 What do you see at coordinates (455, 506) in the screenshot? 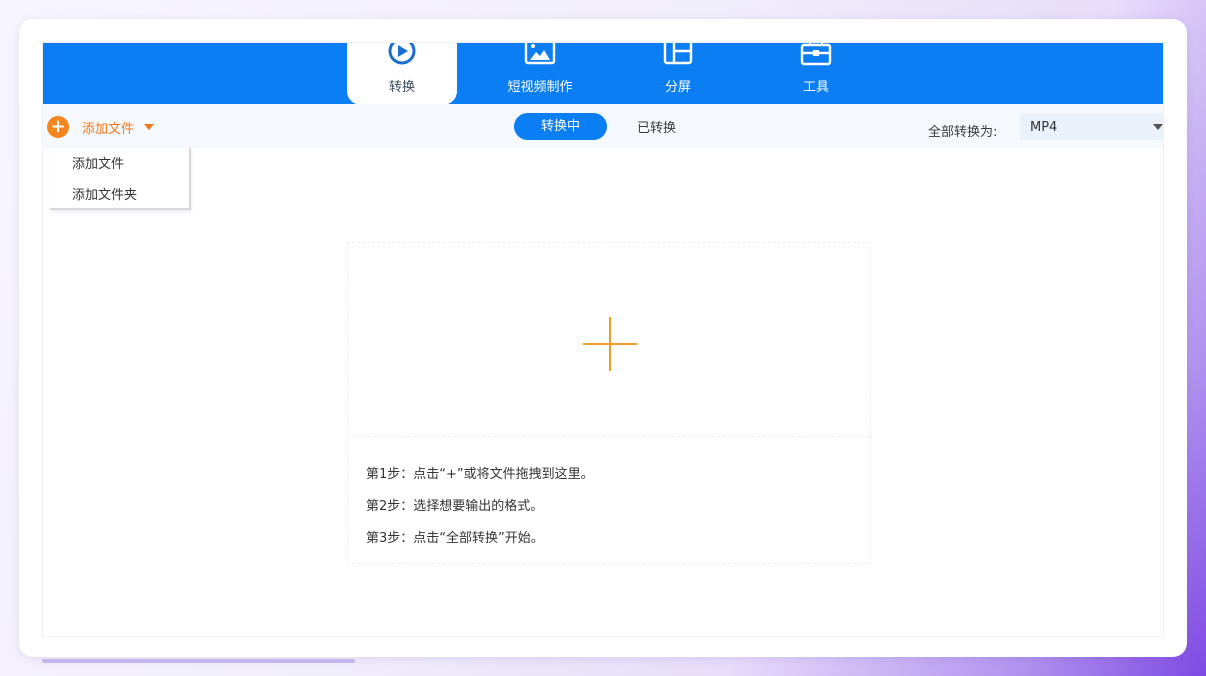
I see `step-2-text: 第2步：选择想要输出的格式。` at bounding box center [455, 506].